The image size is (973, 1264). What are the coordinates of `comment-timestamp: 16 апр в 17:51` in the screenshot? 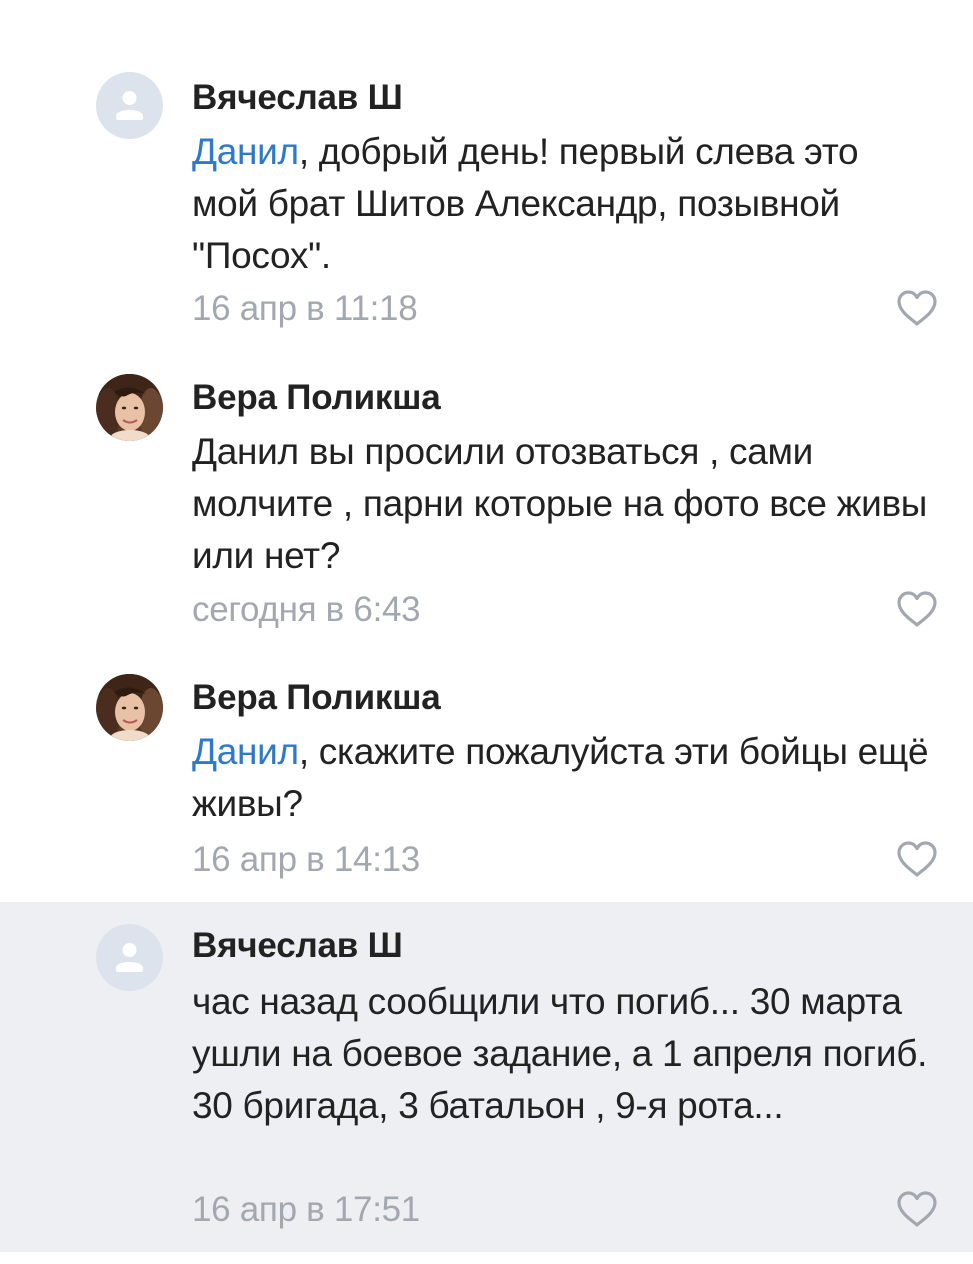 It's located at (306, 1209).